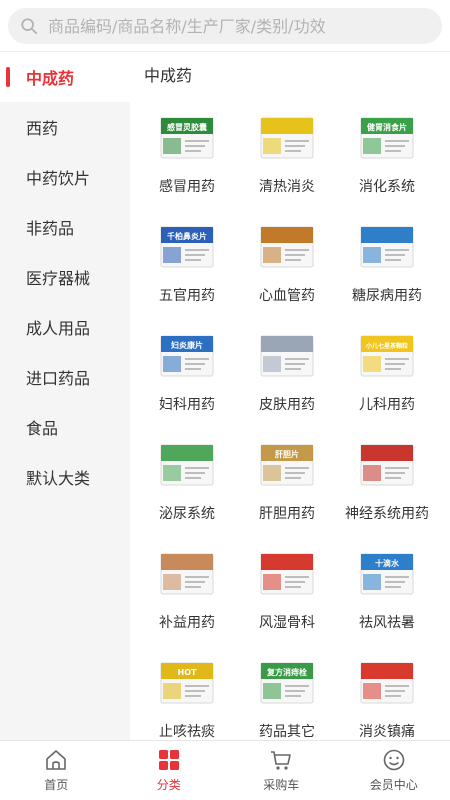 This screenshot has height=800, width=450. What do you see at coordinates (187, 127) in the screenshot?
I see `package-text: 感冒灵胶囊` at bounding box center [187, 127].